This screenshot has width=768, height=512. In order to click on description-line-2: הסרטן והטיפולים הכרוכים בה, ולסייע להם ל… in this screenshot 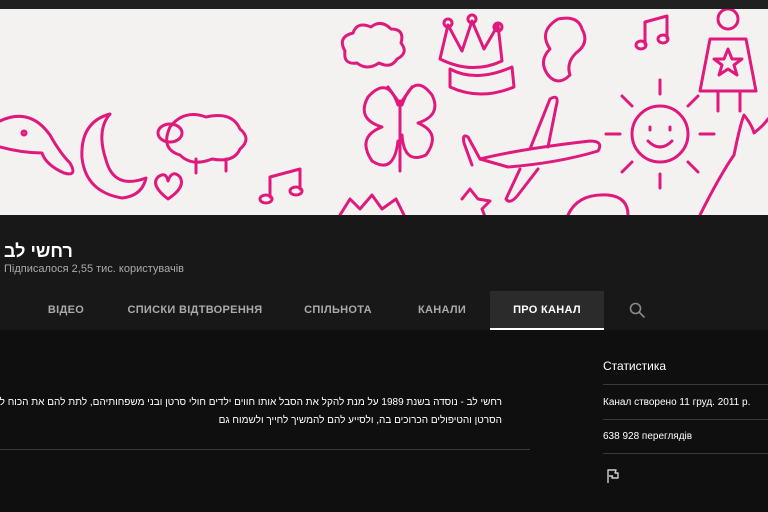, I will do `click(360, 420)`.